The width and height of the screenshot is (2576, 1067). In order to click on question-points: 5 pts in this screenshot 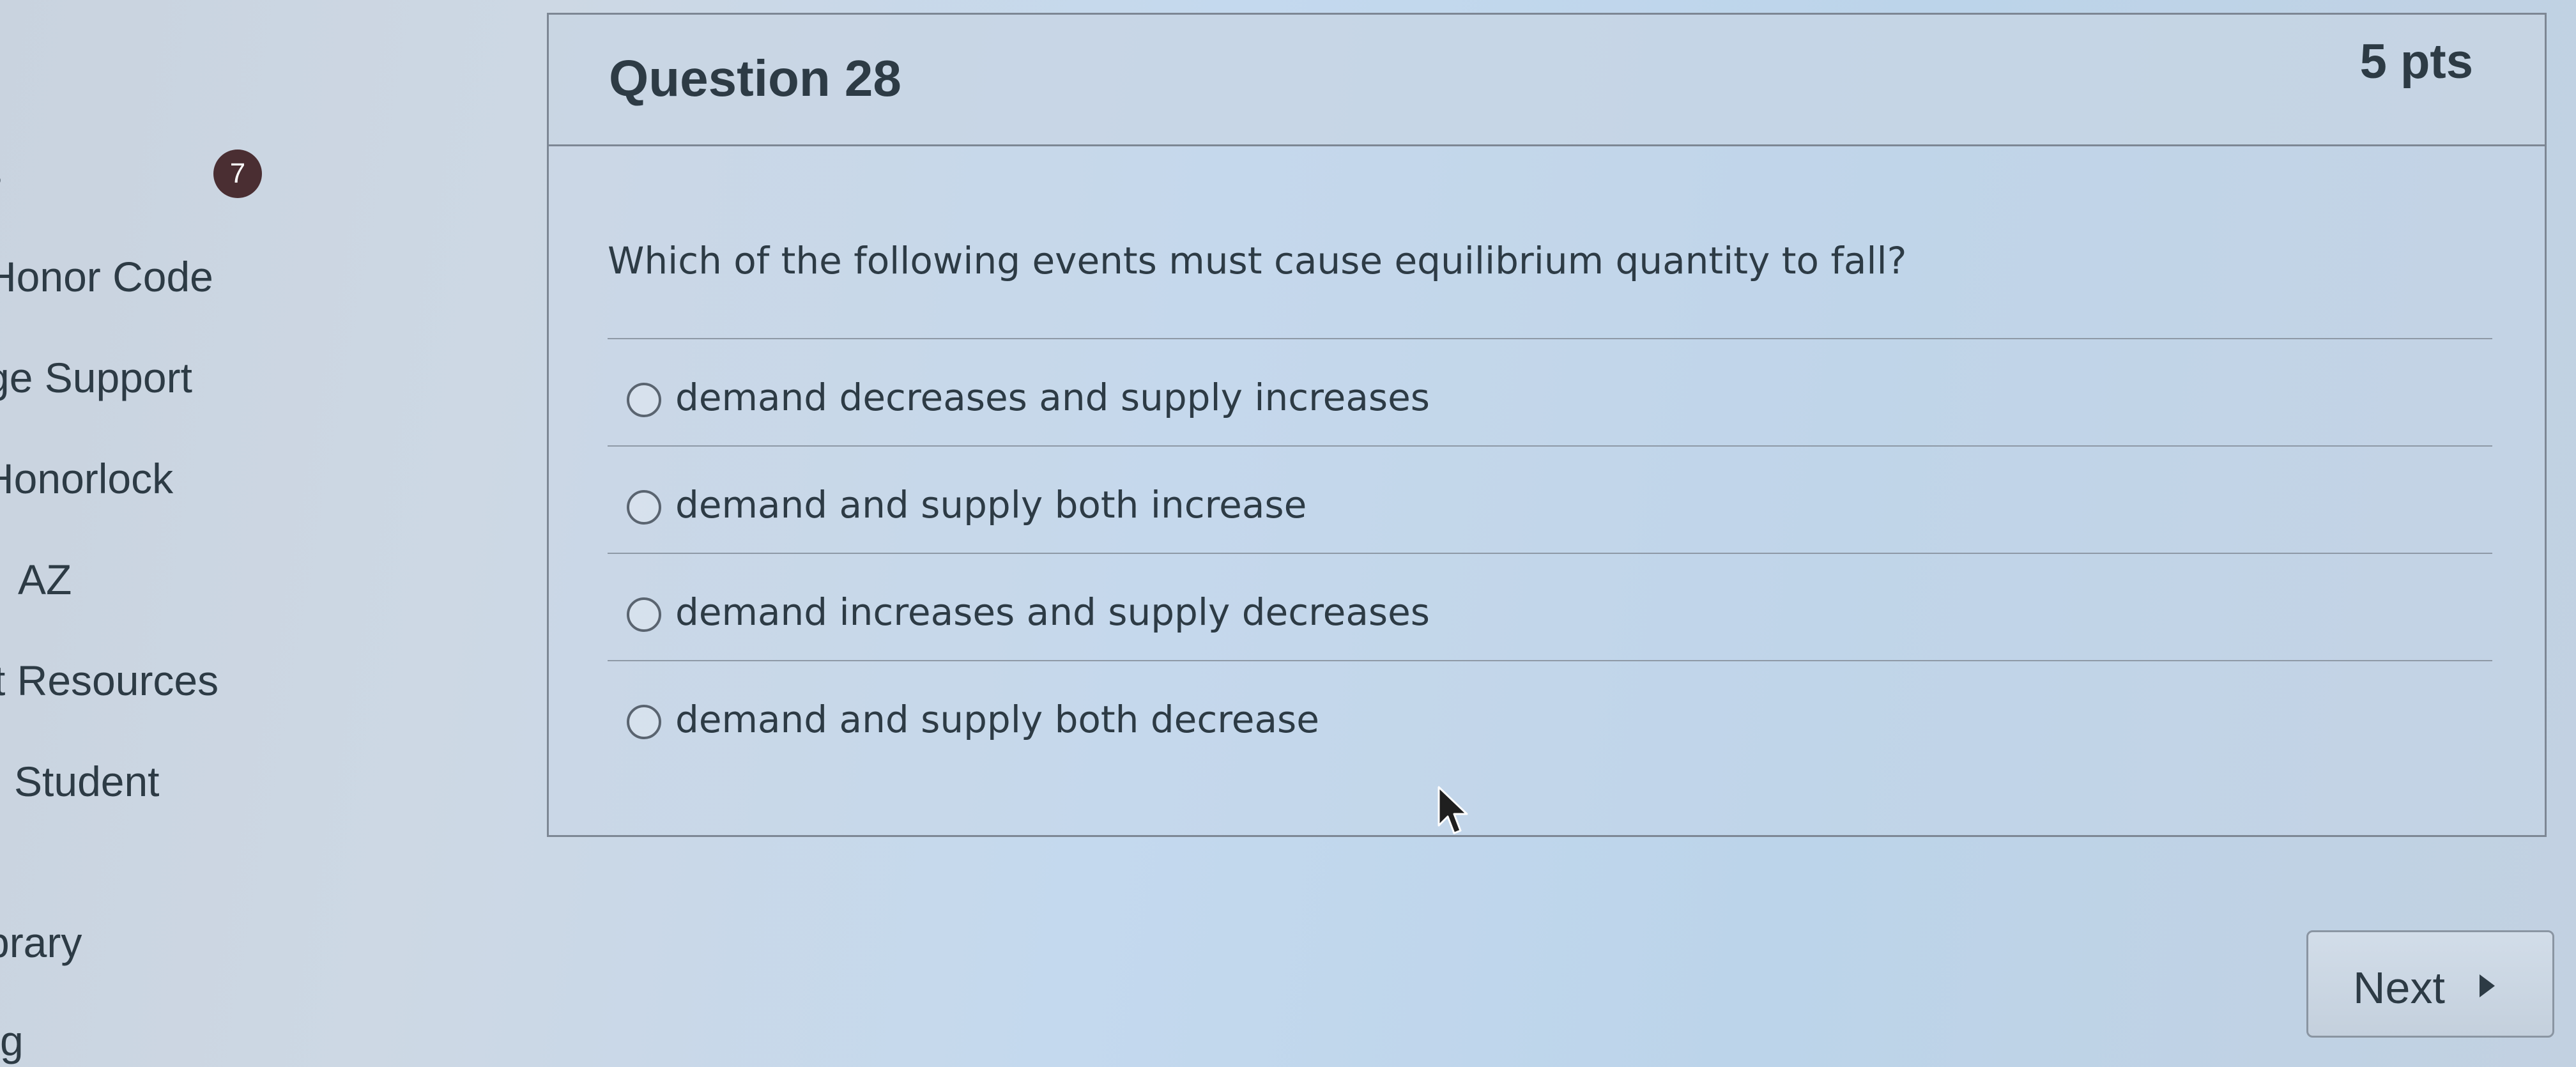, I will do `click(2416, 62)`.